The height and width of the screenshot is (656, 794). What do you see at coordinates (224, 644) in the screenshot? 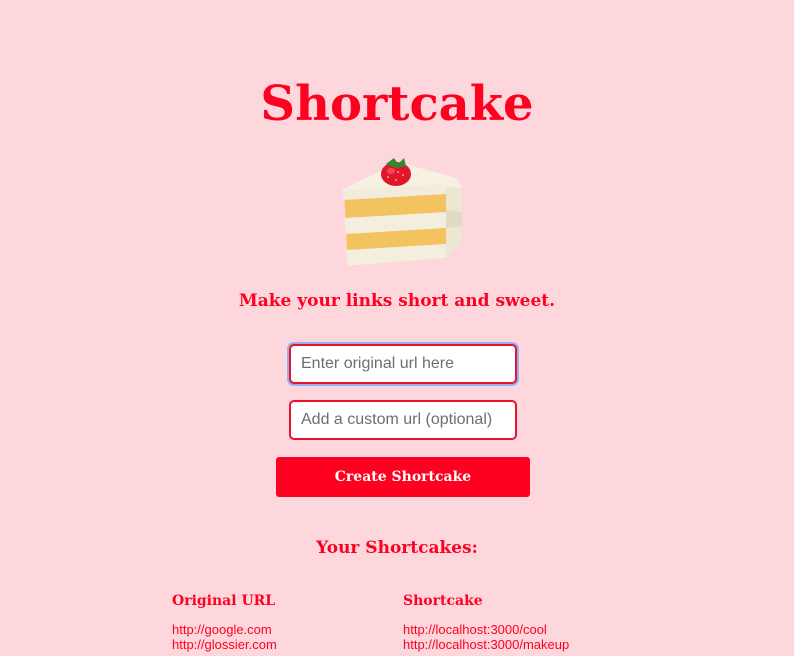
I see `original-url-link: http://glossier.com` at bounding box center [224, 644].